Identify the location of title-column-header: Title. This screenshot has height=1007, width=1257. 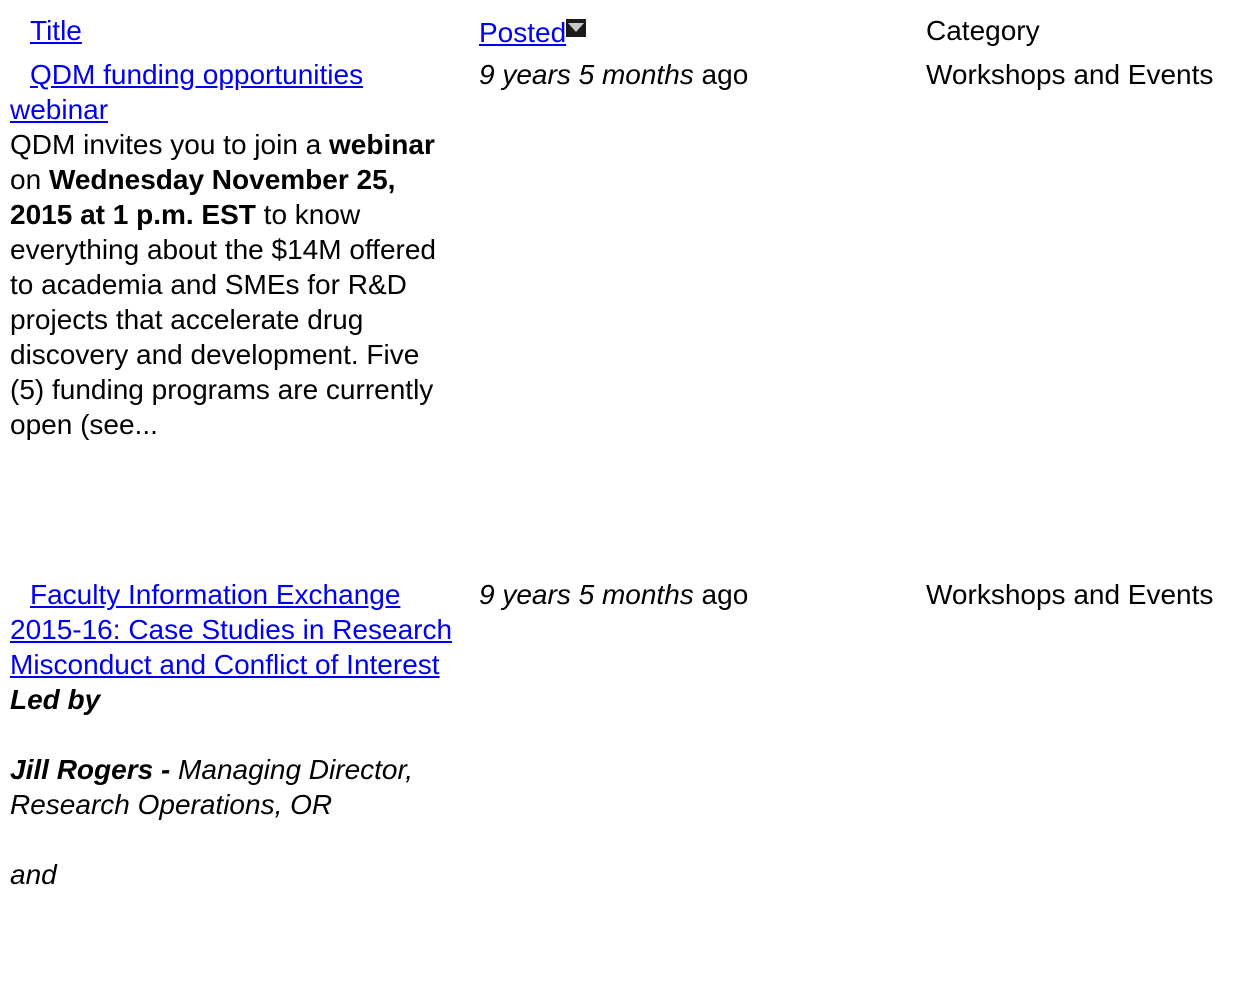
(235, 30).